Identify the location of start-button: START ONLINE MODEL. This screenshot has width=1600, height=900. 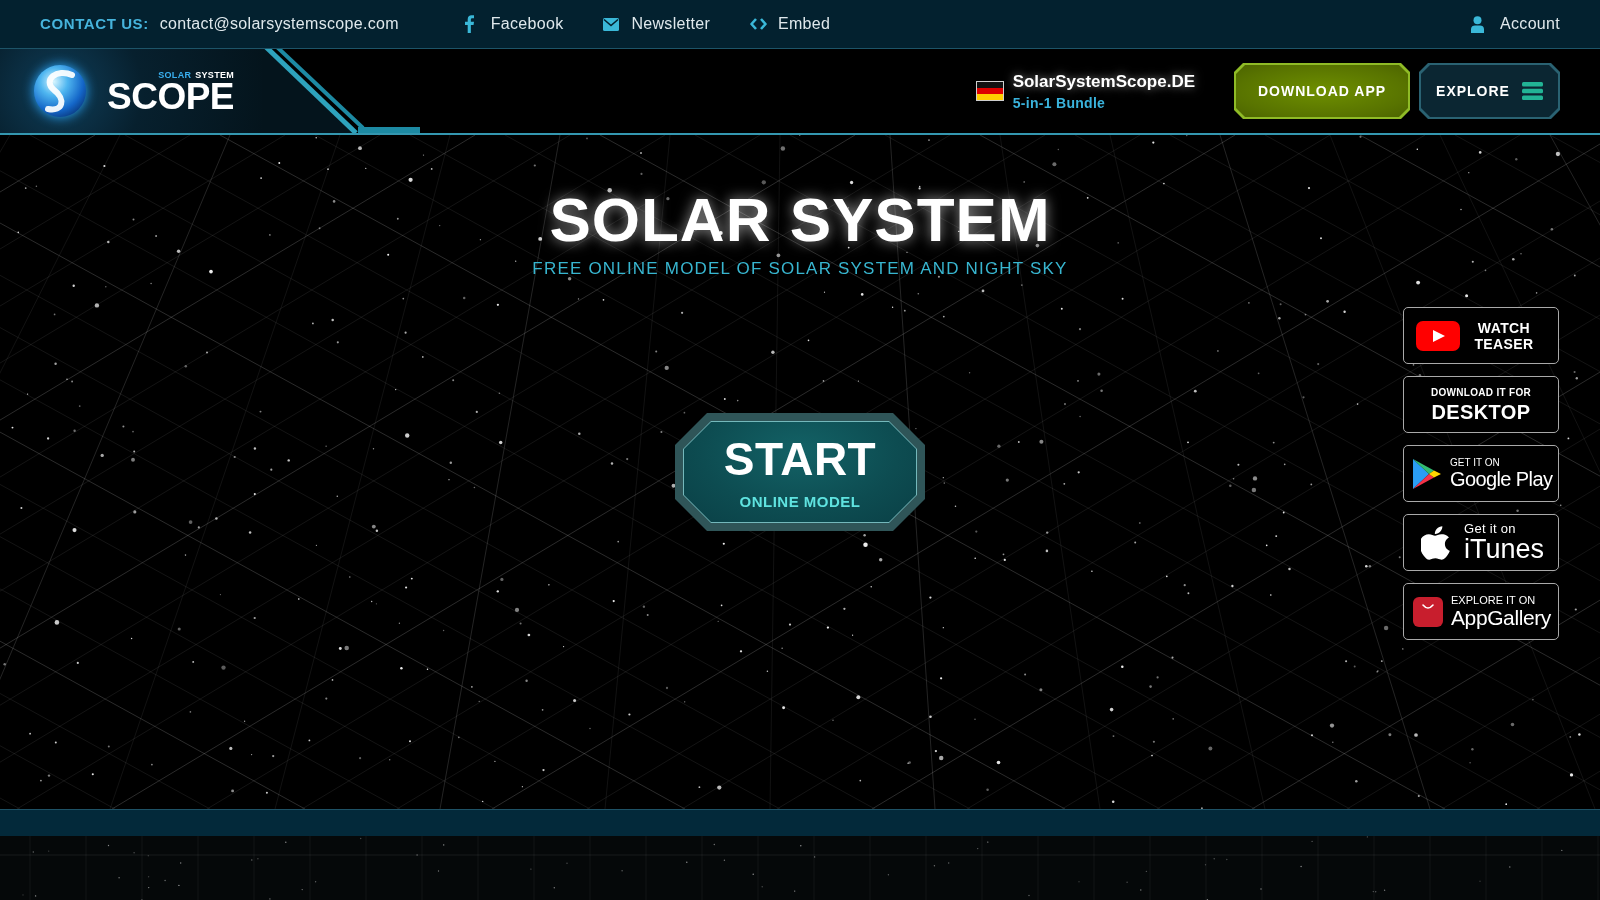
(800, 472).